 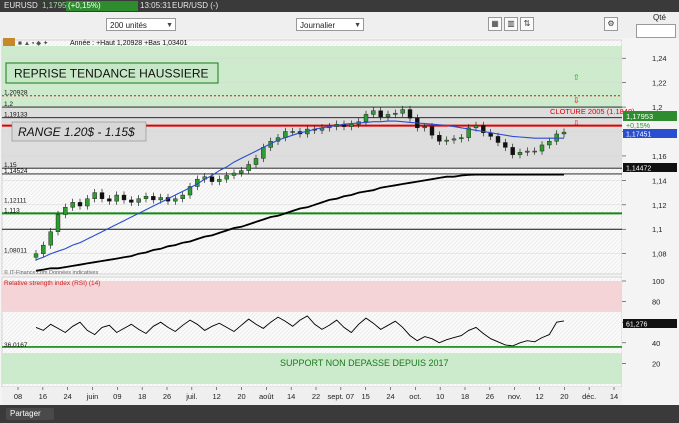 What do you see at coordinates (169, 25) in the screenshot?
I see `chevron-down-icon: ▼` at bounding box center [169, 25].